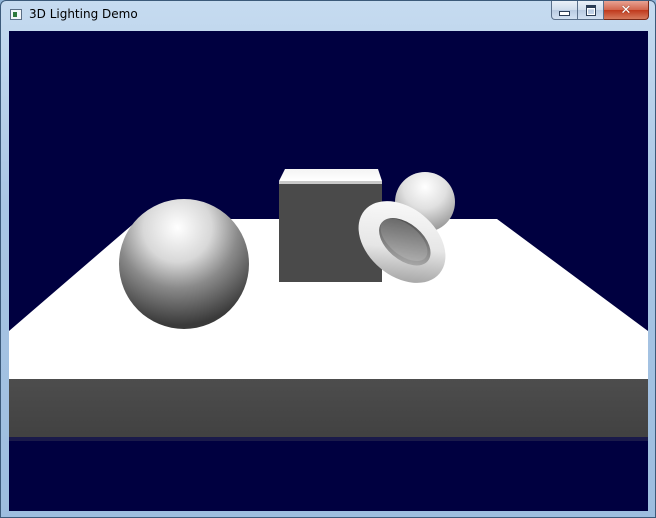  I want to click on close-icon: ✕, so click(626, 10).